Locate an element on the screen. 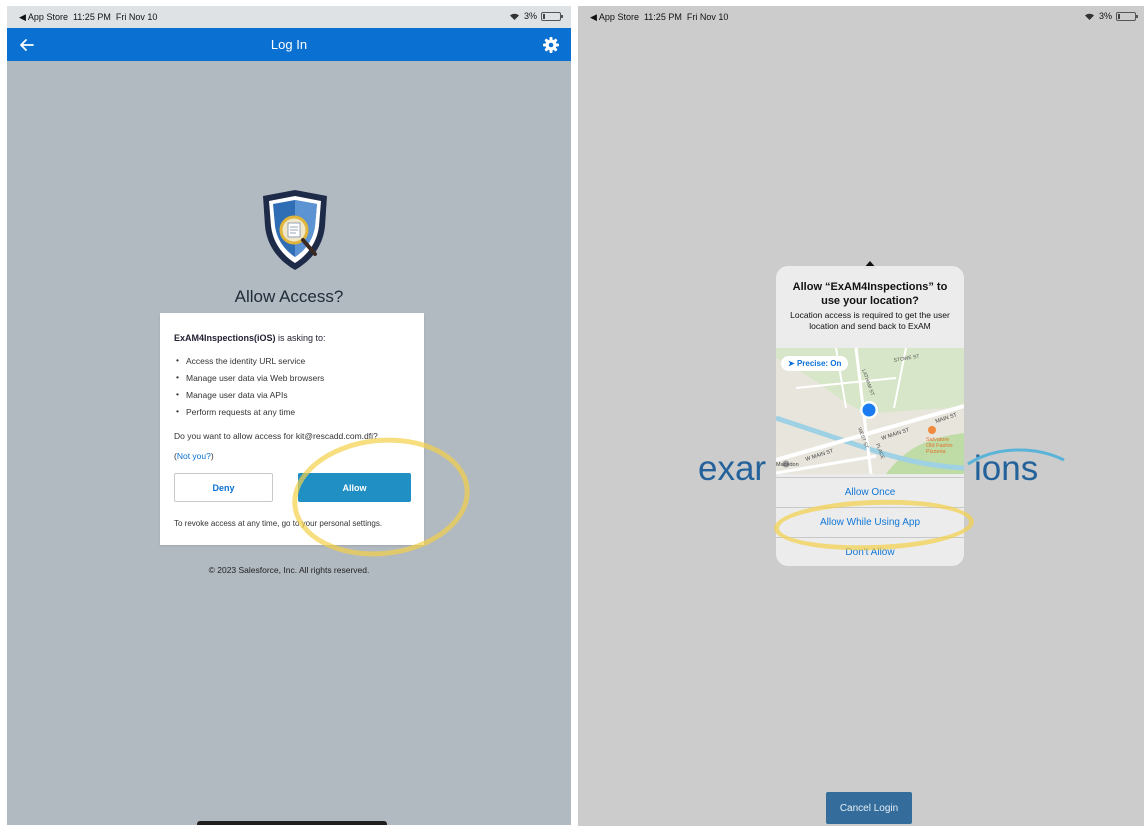 This screenshot has width=1144, height=827. deny-button: Deny is located at coordinates (223, 487).